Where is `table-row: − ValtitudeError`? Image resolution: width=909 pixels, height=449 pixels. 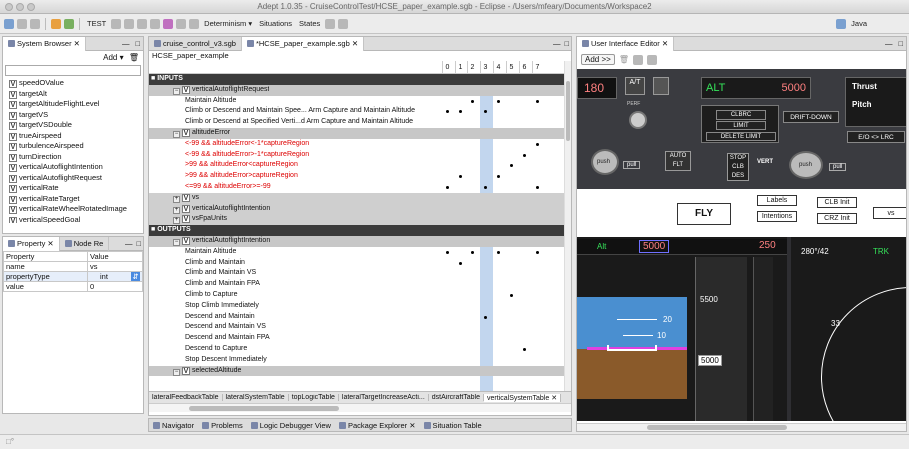 table-row: − ValtitudeError is located at coordinates (360, 133).